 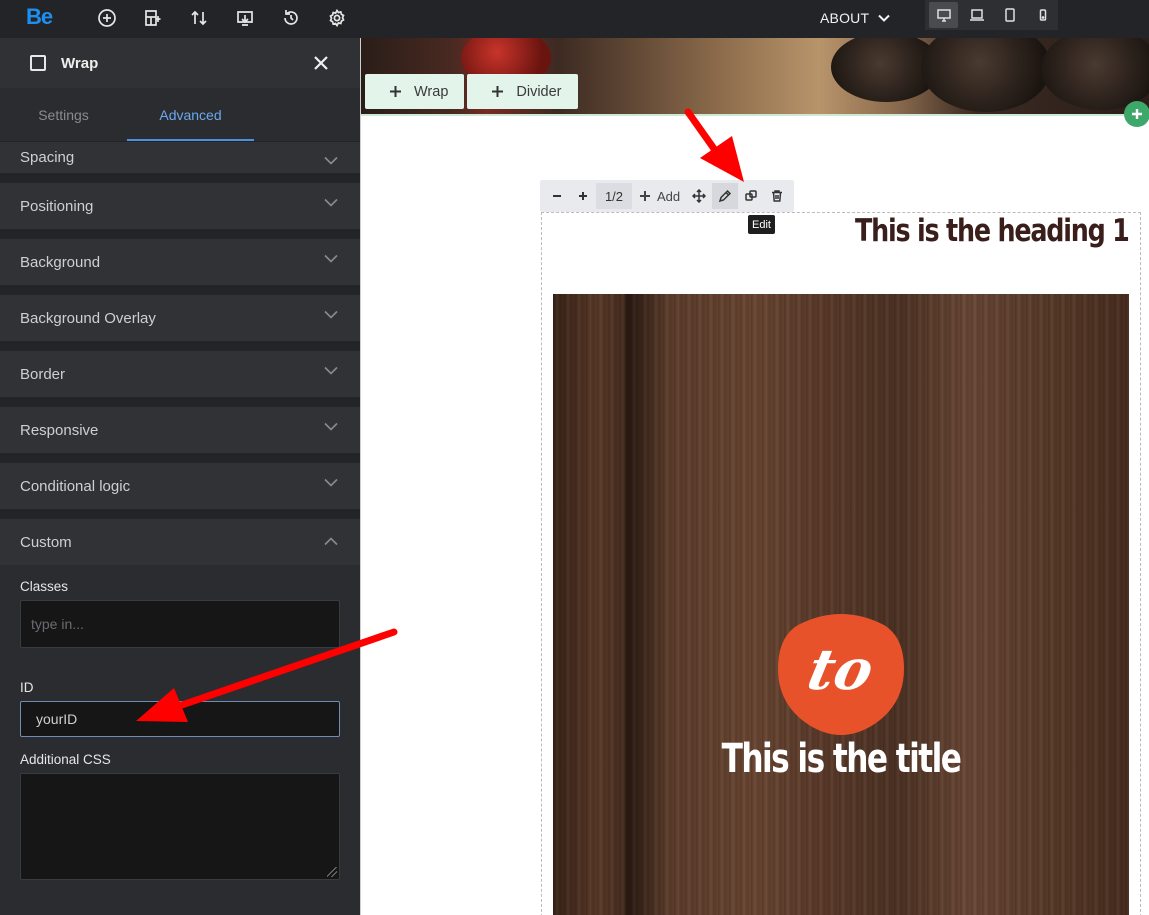 I want to click on duplicate-icon, so click(x=751, y=196).